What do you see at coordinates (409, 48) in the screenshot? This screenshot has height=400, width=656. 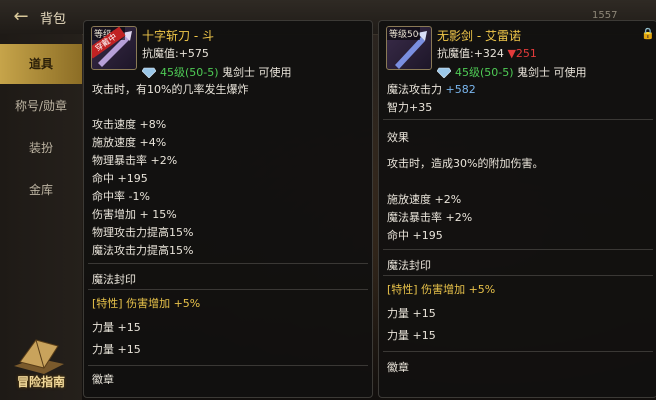 I see `weapon-icon: 等级50` at bounding box center [409, 48].